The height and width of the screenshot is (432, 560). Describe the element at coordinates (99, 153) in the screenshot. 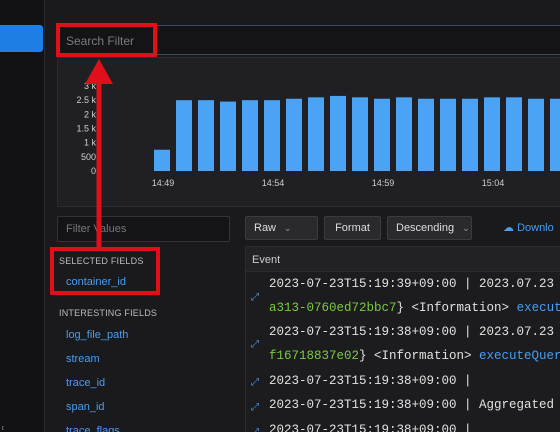

I see `annotation-arrow` at that location.